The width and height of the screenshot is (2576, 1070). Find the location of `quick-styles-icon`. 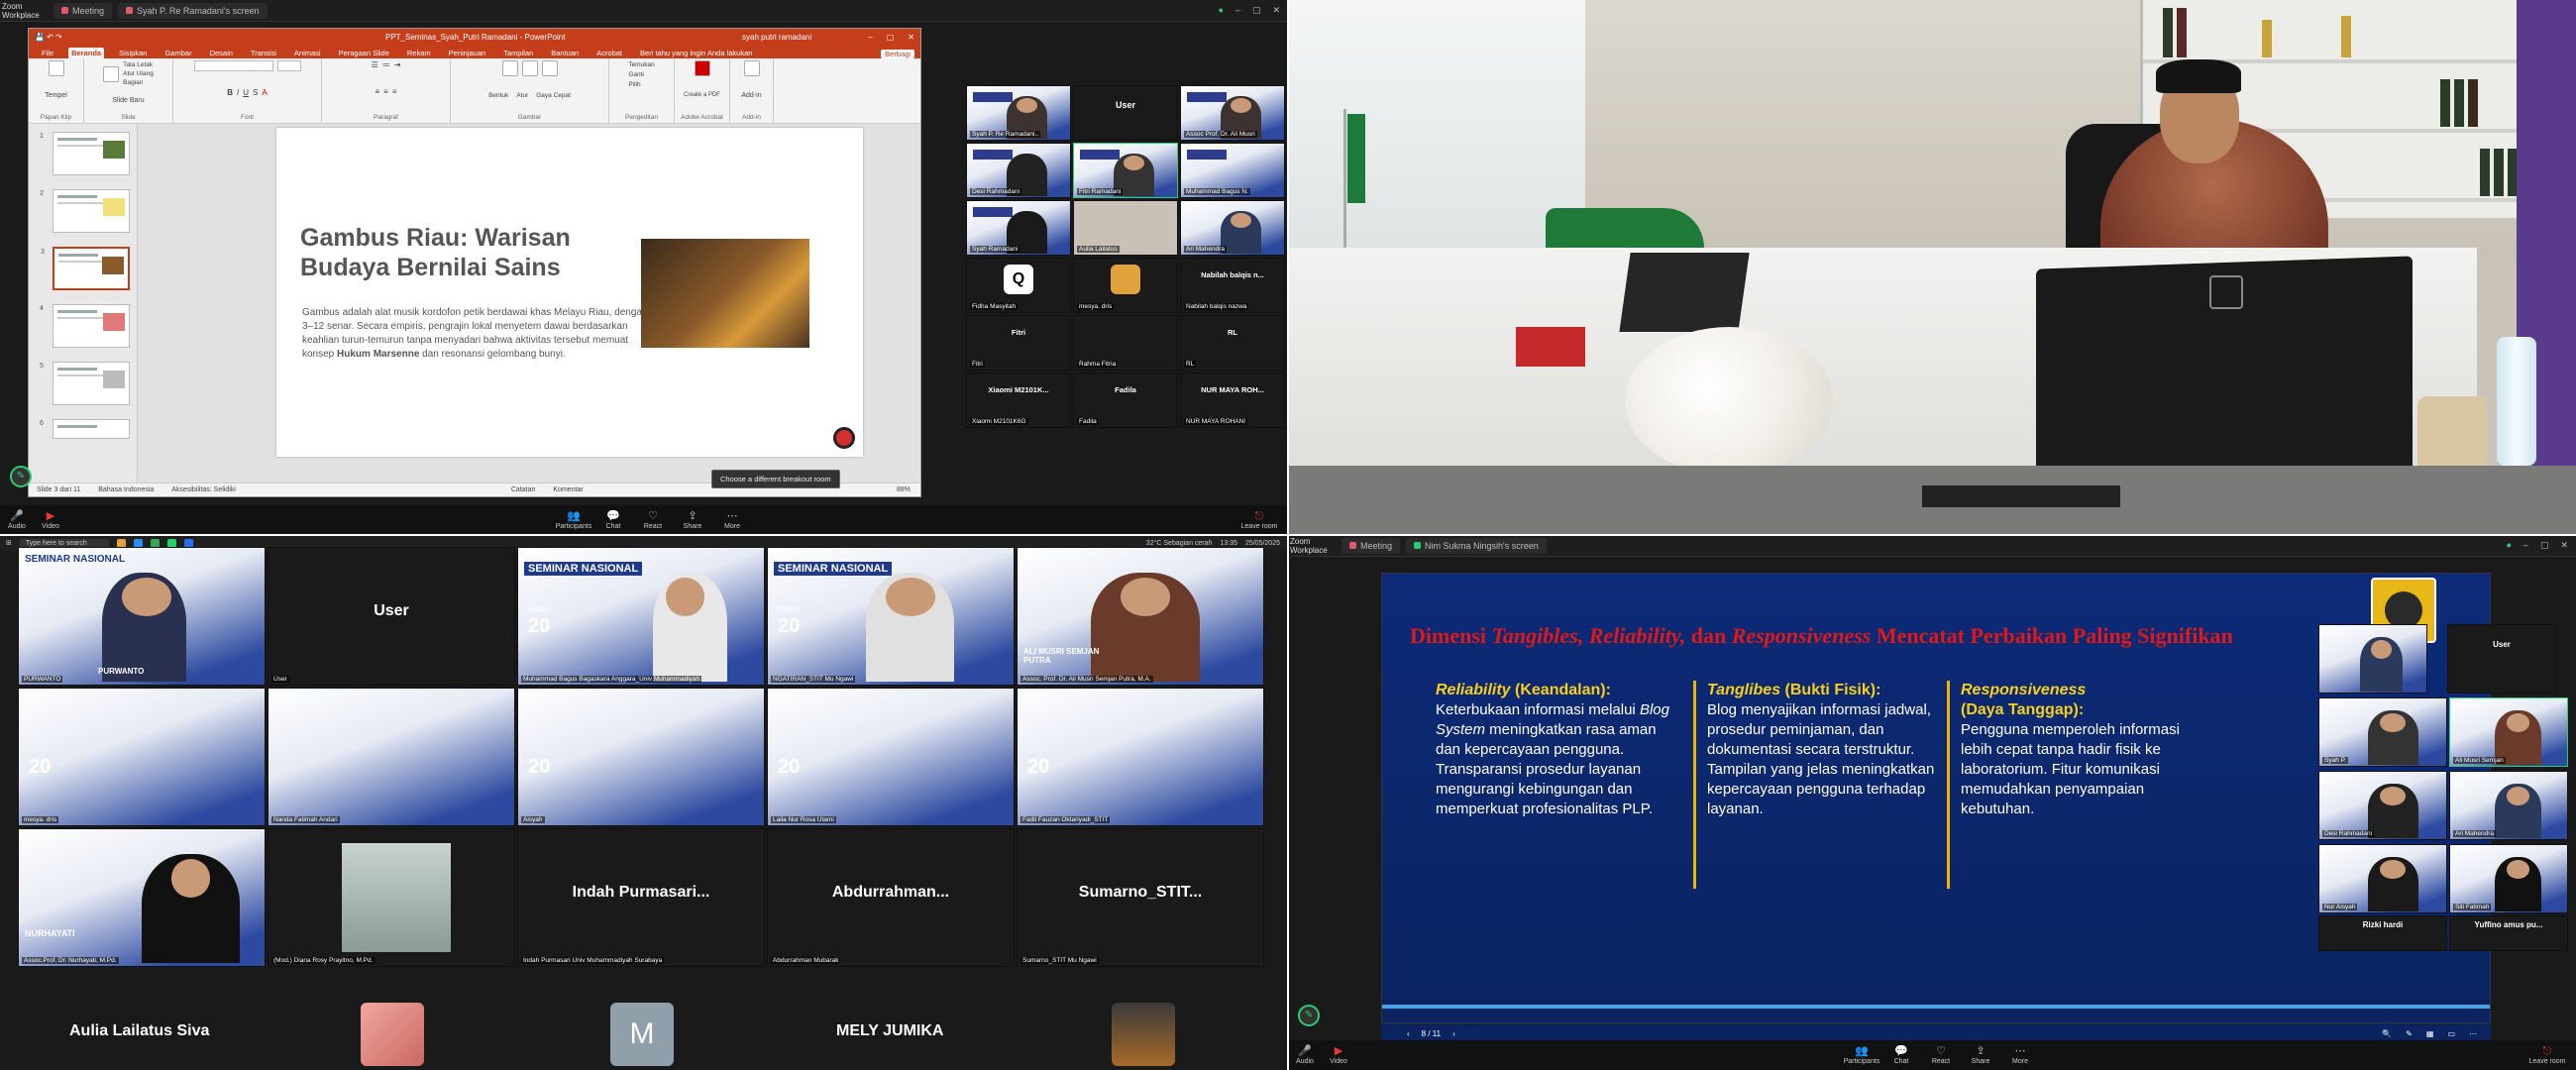

quick-styles-icon is located at coordinates (549, 68).